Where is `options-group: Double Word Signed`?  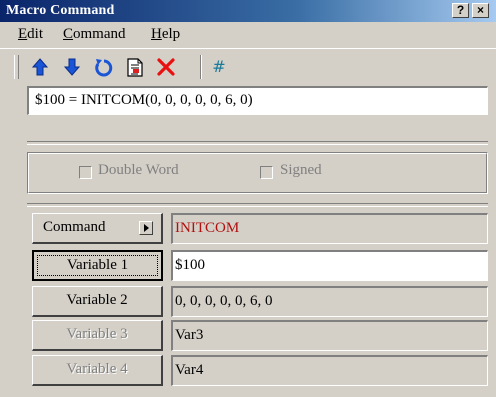
options-group: Double Word Signed is located at coordinates (257, 173).